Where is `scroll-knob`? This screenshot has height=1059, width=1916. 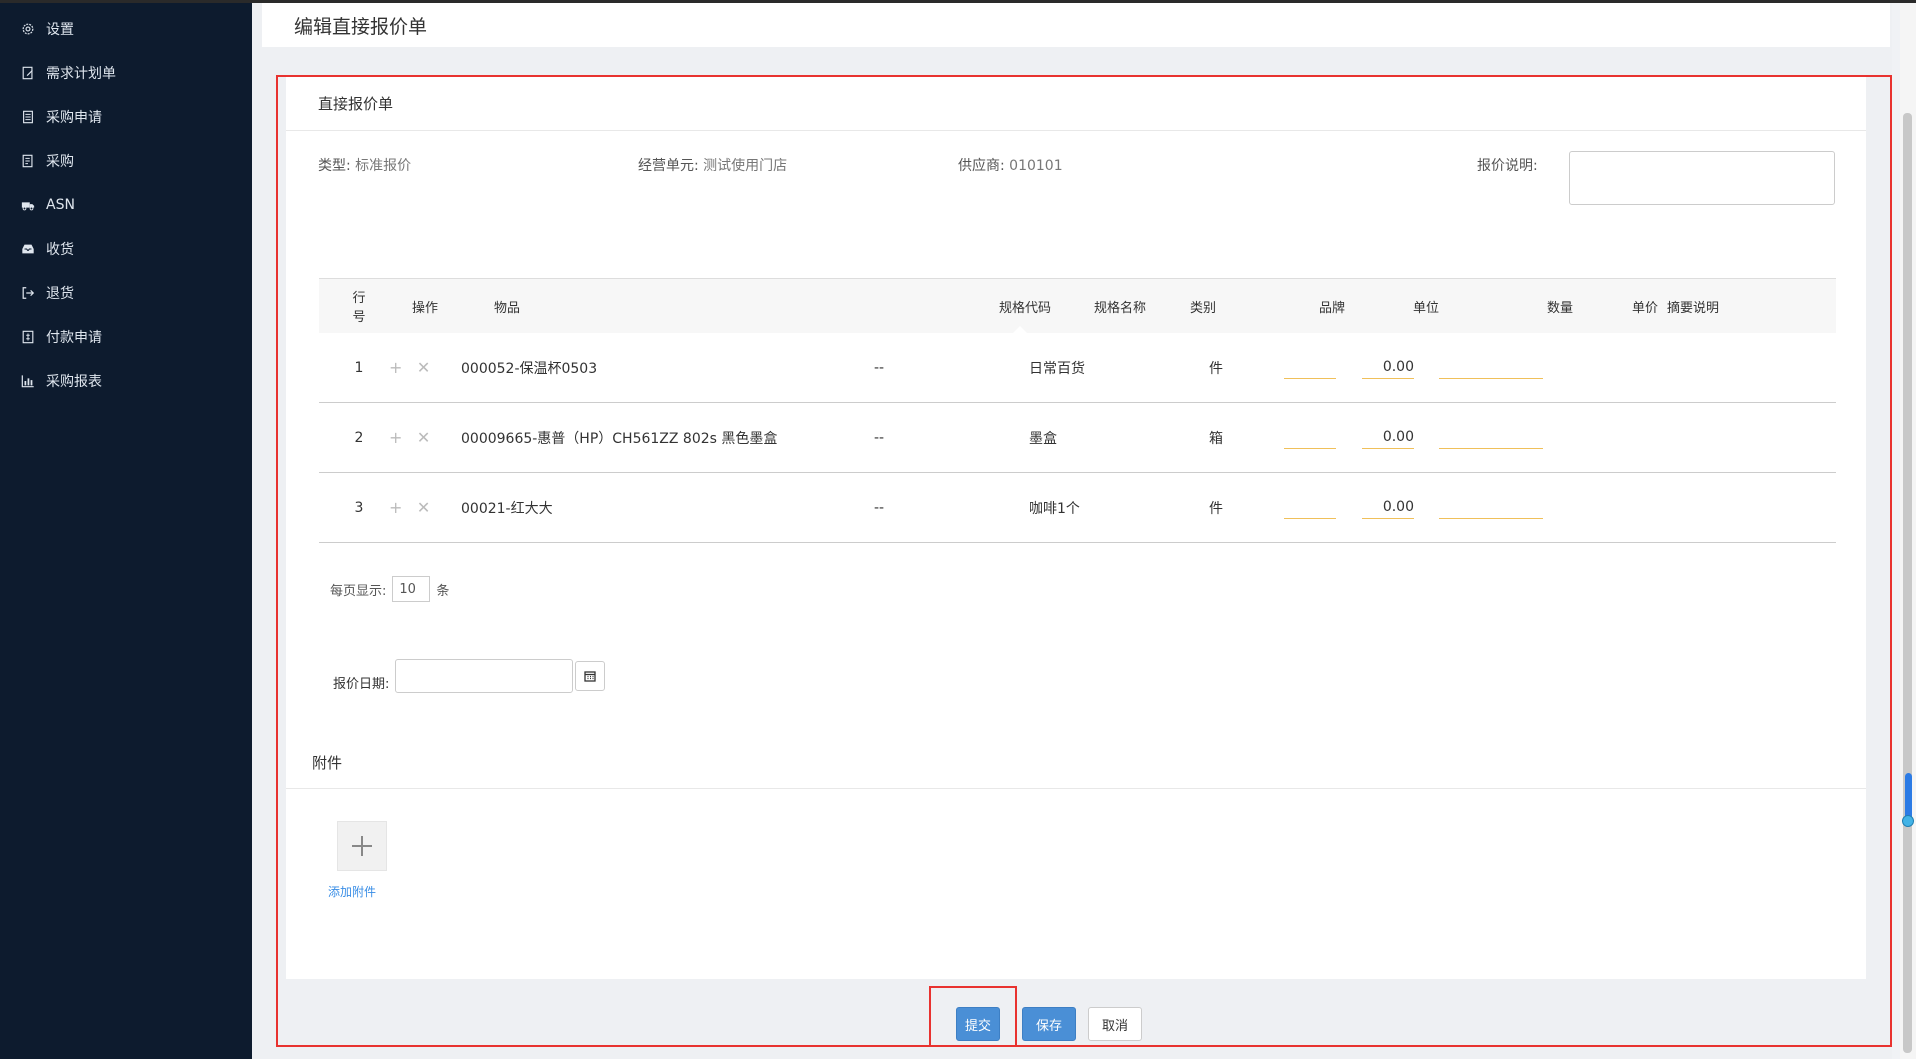
scroll-knob is located at coordinates (1908, 821).